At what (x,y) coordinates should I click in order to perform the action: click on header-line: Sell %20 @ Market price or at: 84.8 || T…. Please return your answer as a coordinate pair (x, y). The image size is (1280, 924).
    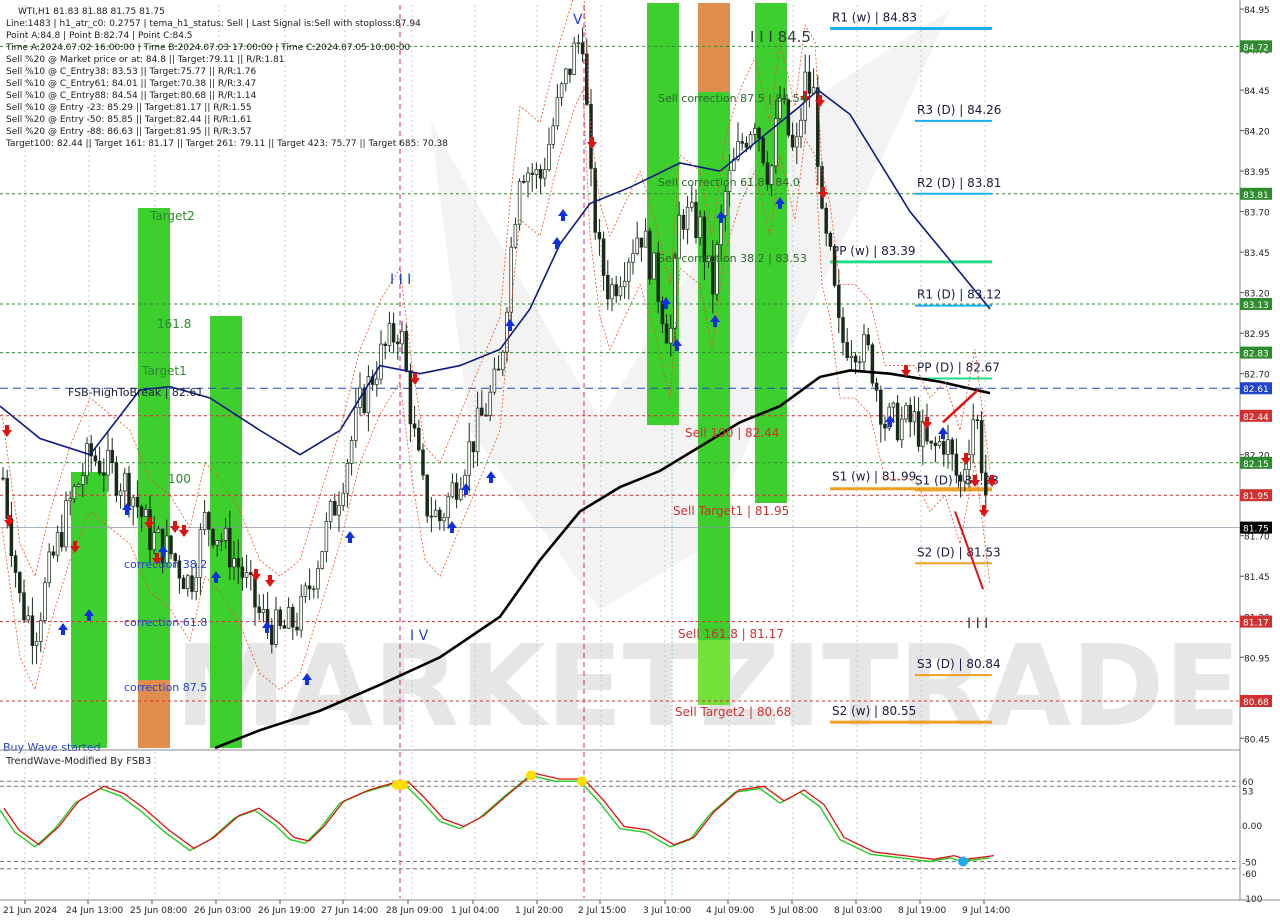
    Looking at the image, I should click on (145, 60).